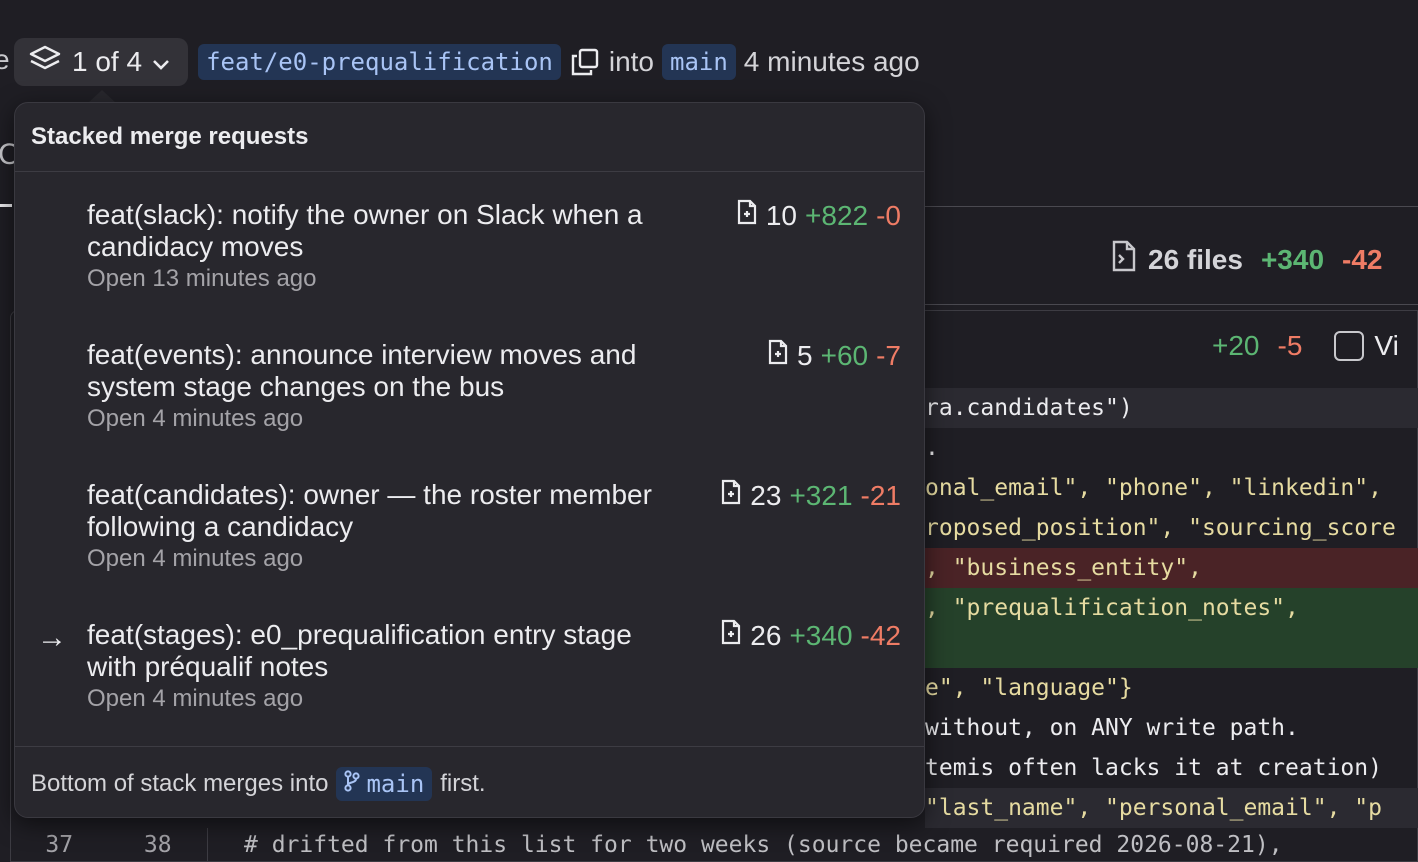 The width and height of the screenshot is (1418, 862). What do you see at coordinates (1246, 259) in the screenshot?
I see `diff-summary: 26 files +340 -42` at bounding box center [1246, 259].